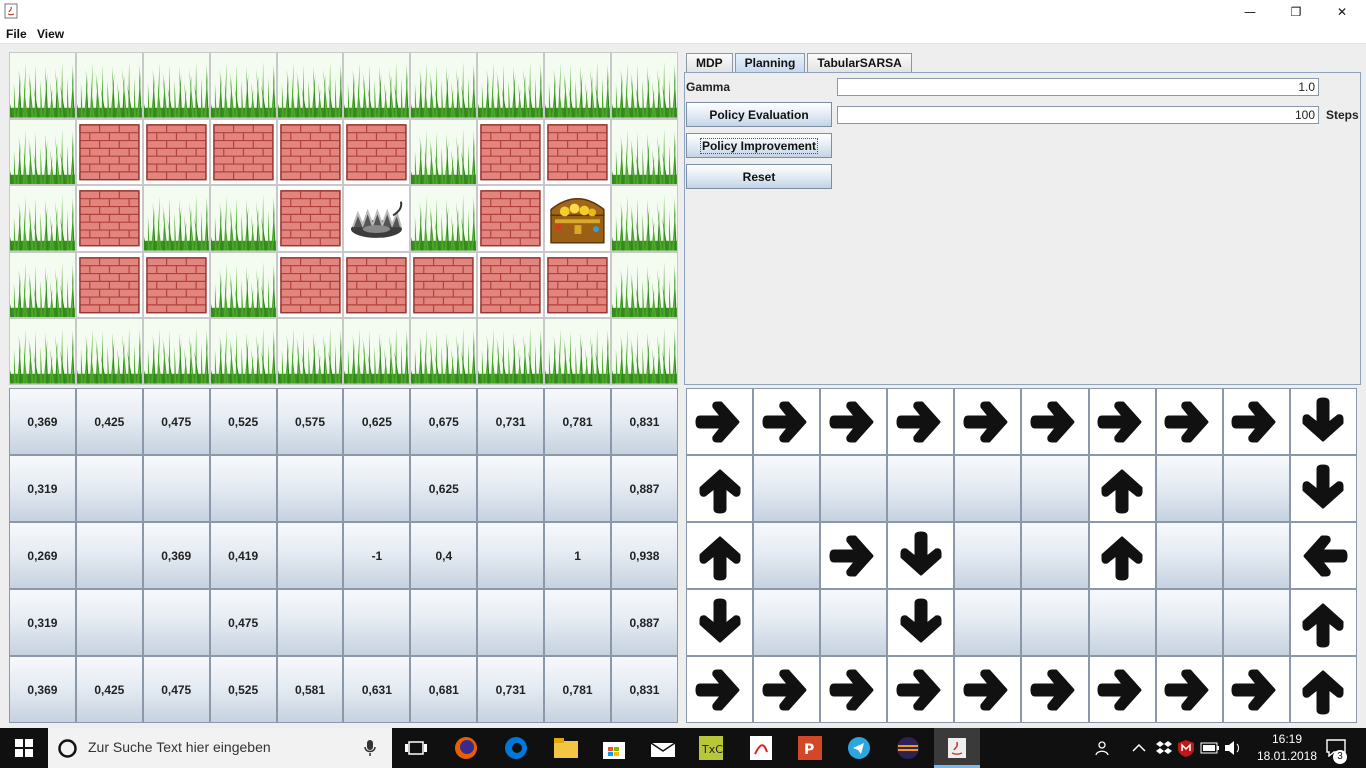 The width and height of the screenshot is (1366, 768). What do you see at coordinates (67, 748) in the screenshot?
I see `cortana-icon` at bounding box center [67, 748].